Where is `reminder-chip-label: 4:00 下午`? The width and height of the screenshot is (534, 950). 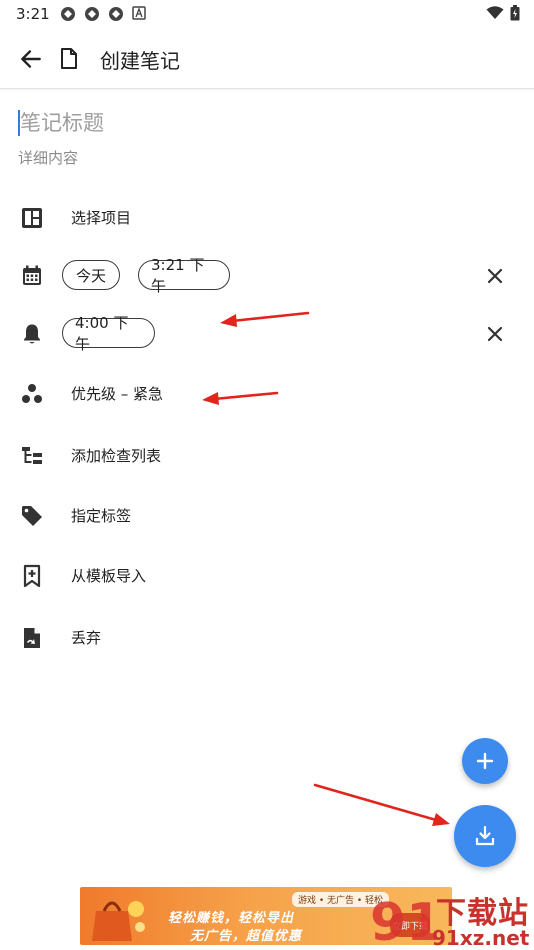
reminder-chip-label: 4:00 下午 is located at coordinates (102, 333).